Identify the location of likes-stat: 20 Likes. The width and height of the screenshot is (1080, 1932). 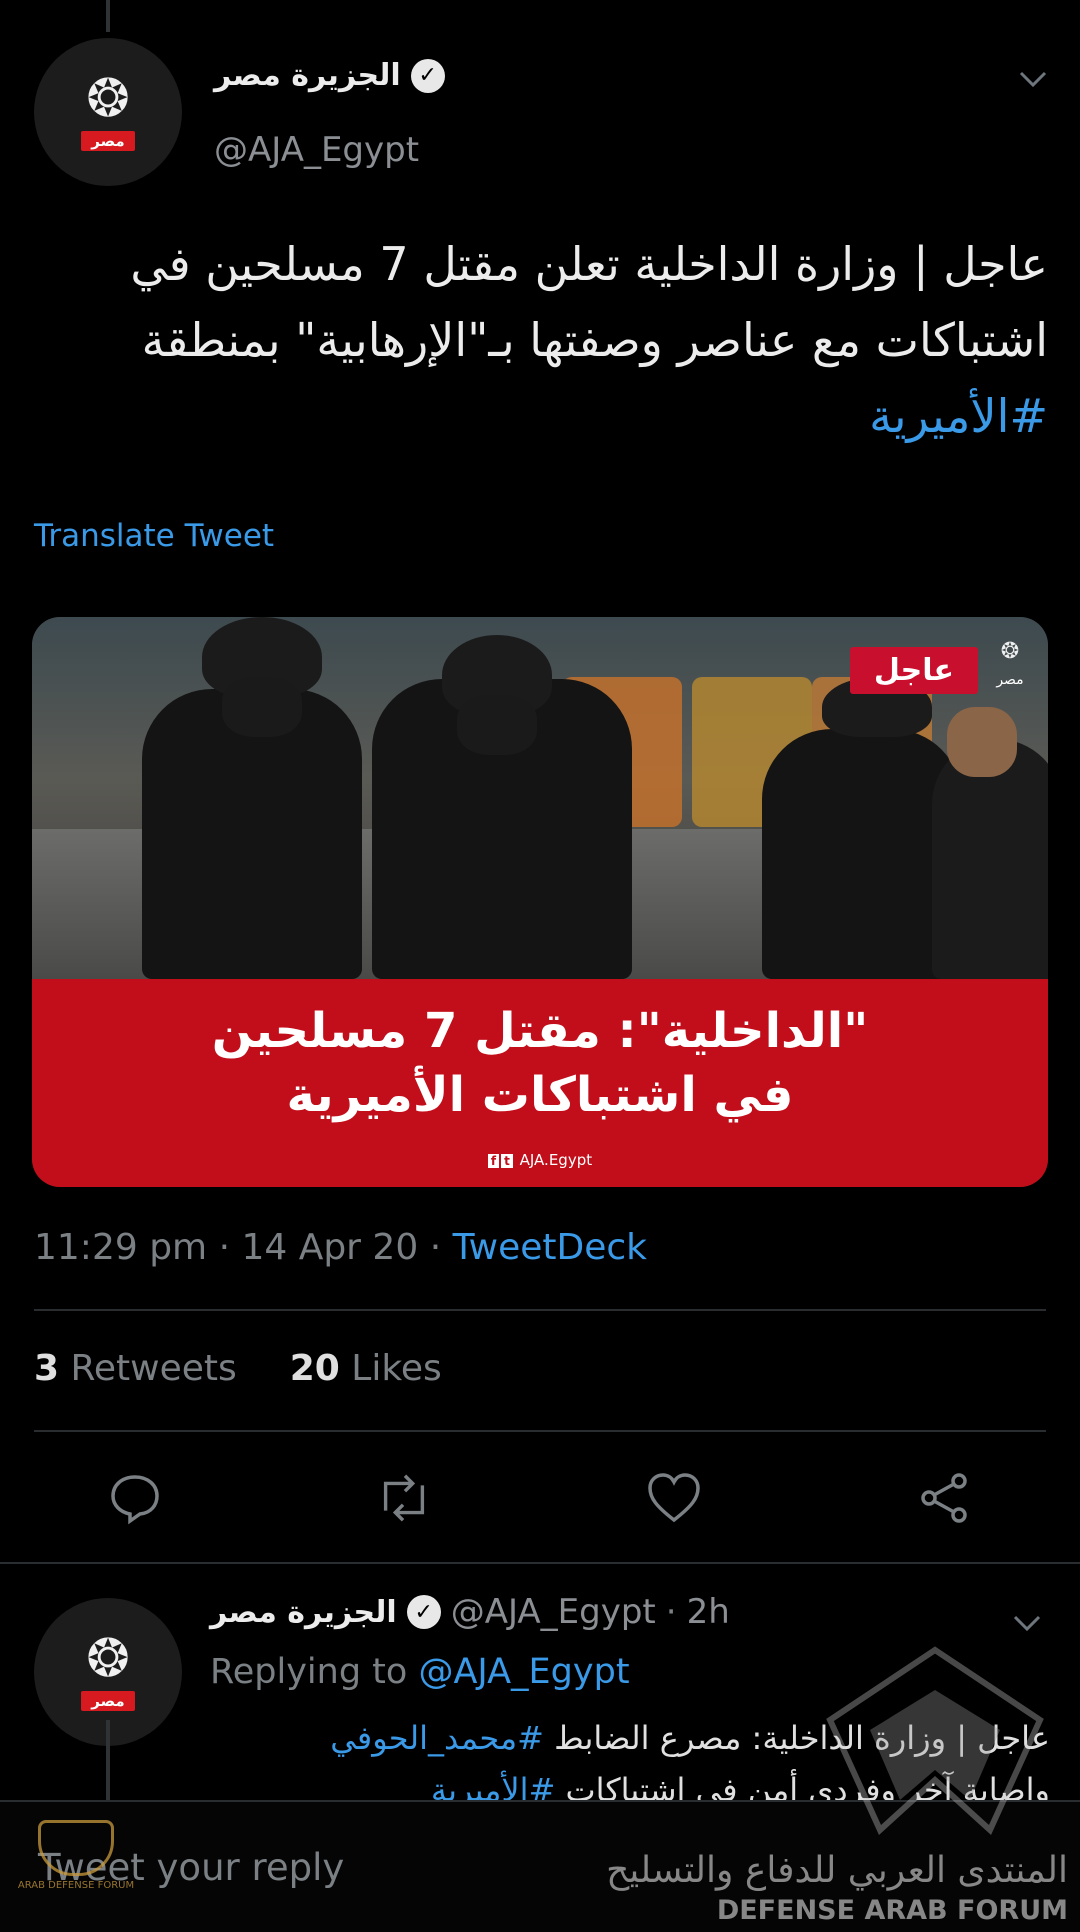
(366, 1368).